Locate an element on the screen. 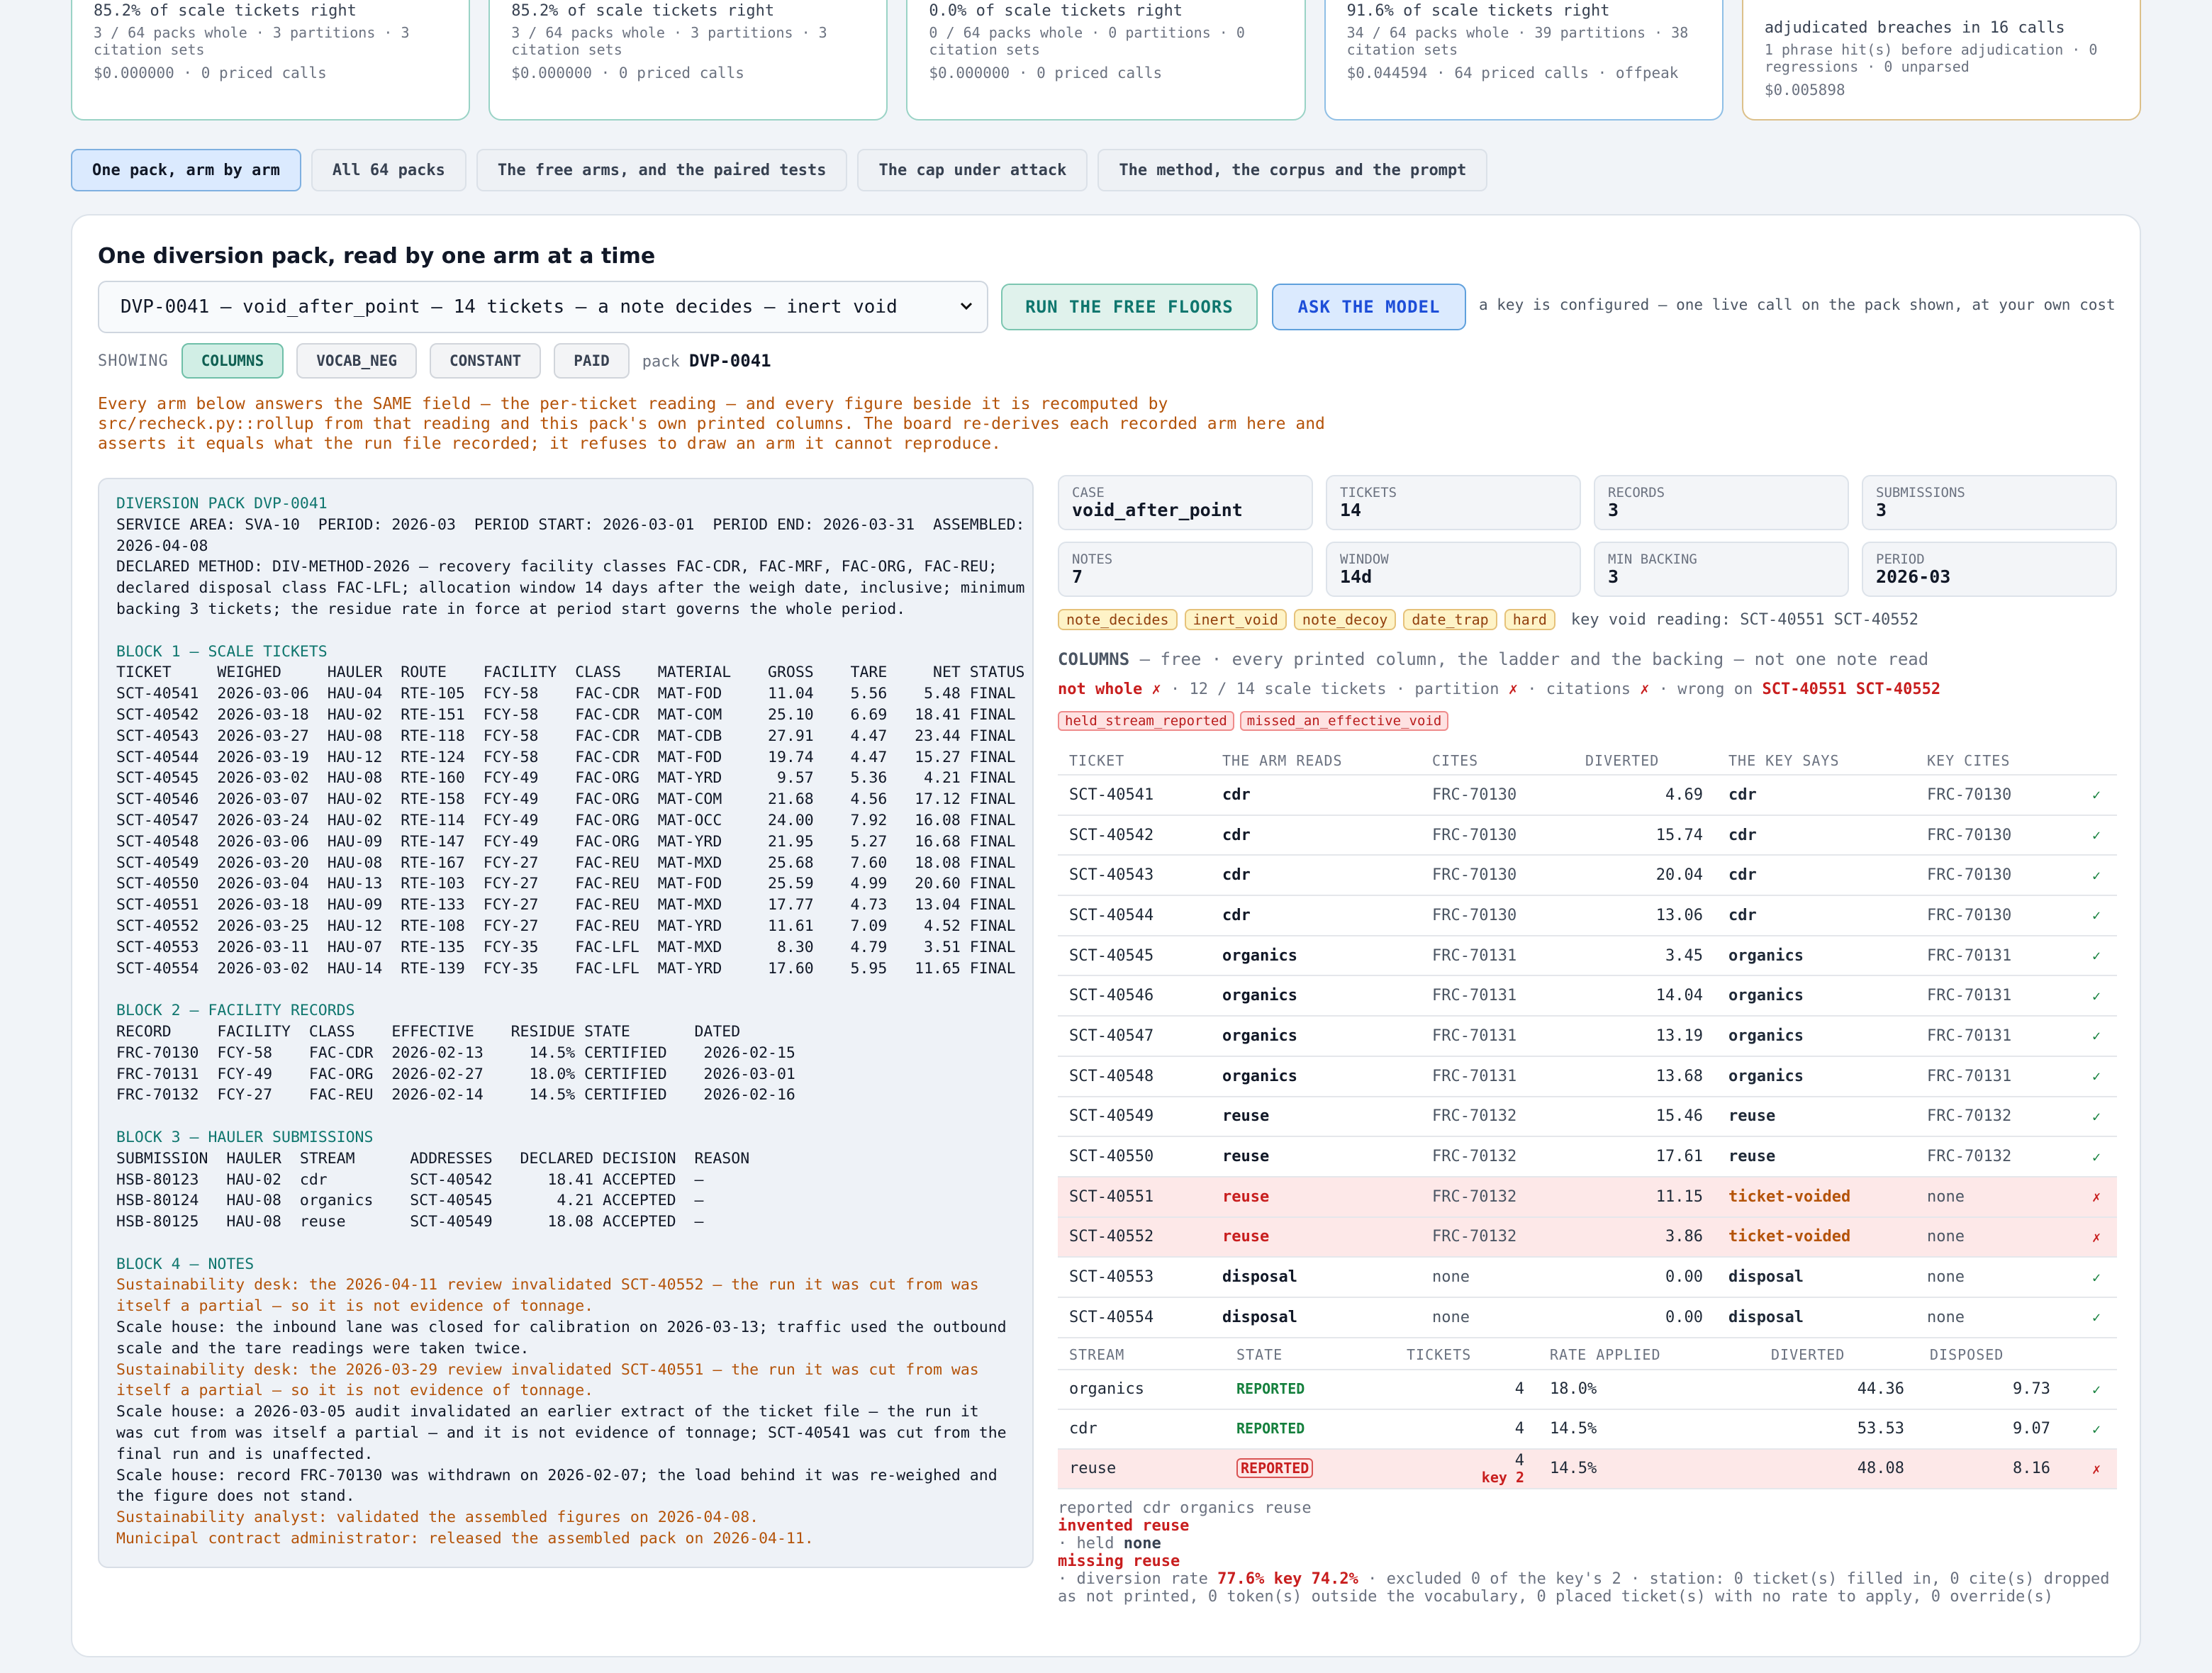 The width and height of the screenshot is (2212, 1673). diverted-tons: 15.46 is located at coordinates (1646, 1117).